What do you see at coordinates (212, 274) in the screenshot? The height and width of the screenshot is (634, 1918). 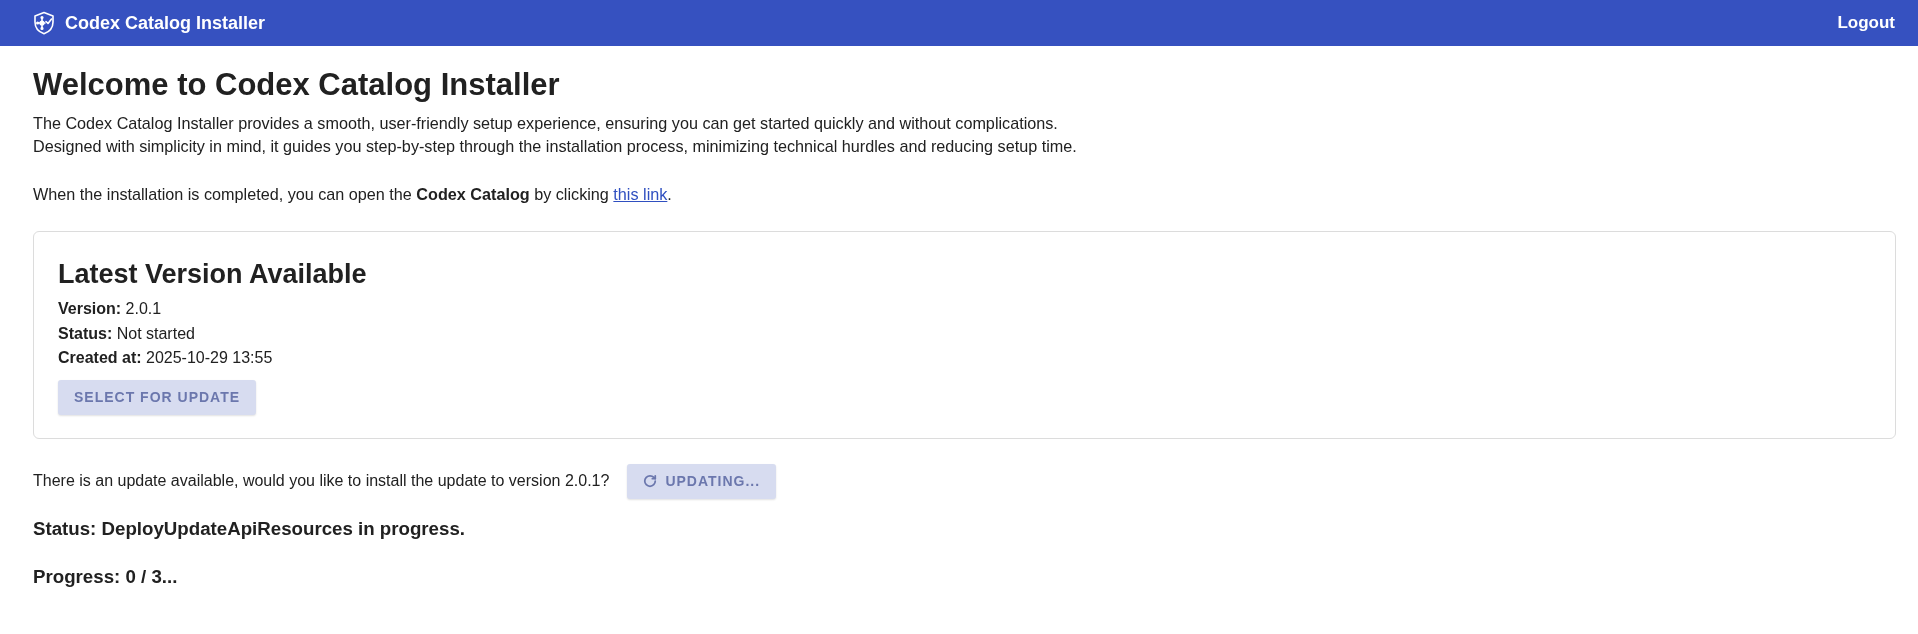 I see `card-title: Latest Version Available` at bounding box center [212, 274].